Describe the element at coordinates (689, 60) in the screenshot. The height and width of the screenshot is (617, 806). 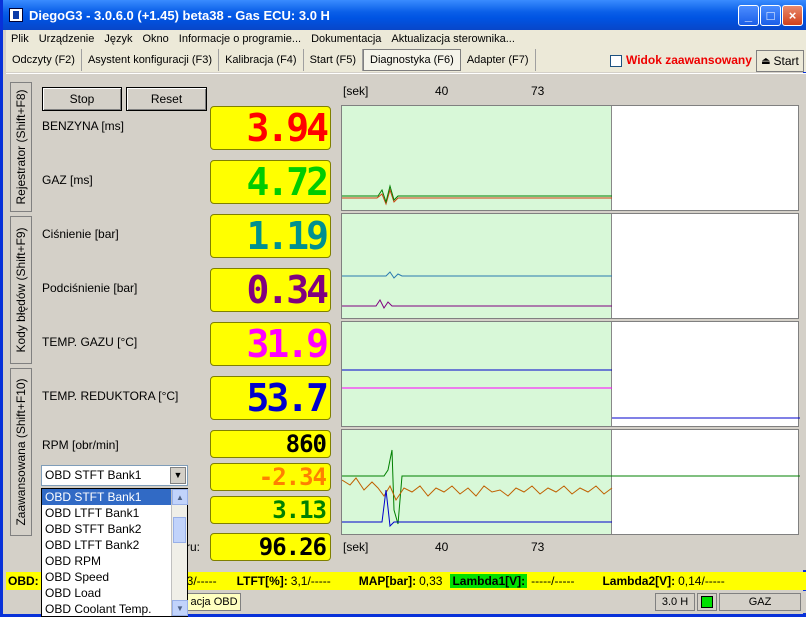
I see `advanced-view-label: Widok zaawansowany` at that location.